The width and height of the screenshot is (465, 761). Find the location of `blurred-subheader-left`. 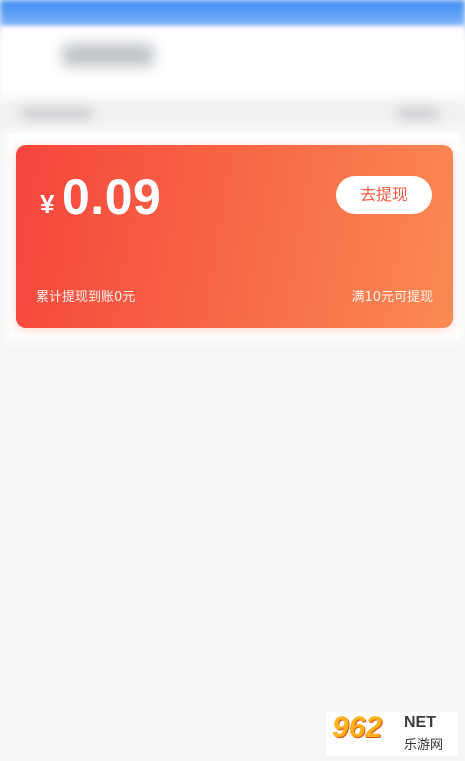

blurred-subheader-left is located at coordinates (57, 114).